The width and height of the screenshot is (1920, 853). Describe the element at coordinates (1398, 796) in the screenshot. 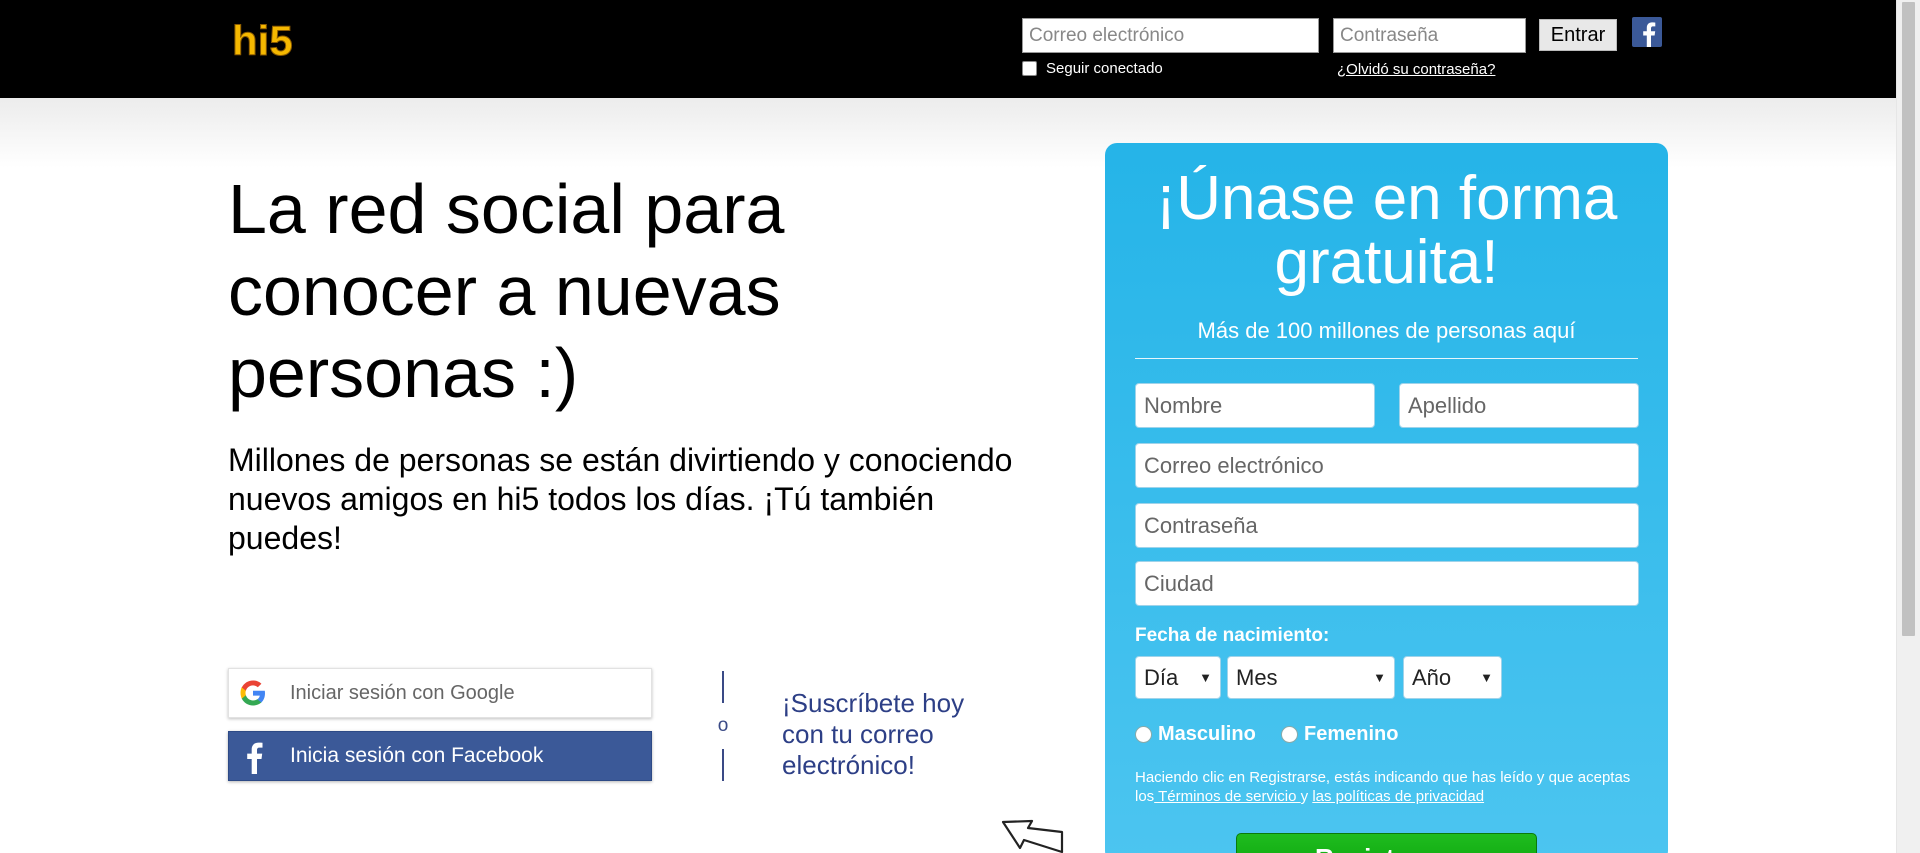

I see `privacy-policy-link: las políticas de privacidad` at that location.